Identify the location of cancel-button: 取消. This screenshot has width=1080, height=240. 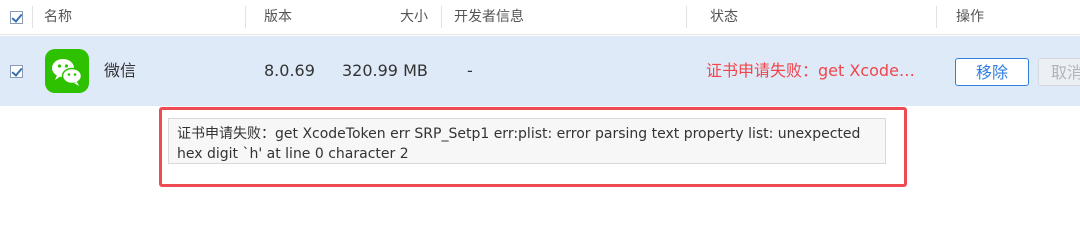
(1059, 72).